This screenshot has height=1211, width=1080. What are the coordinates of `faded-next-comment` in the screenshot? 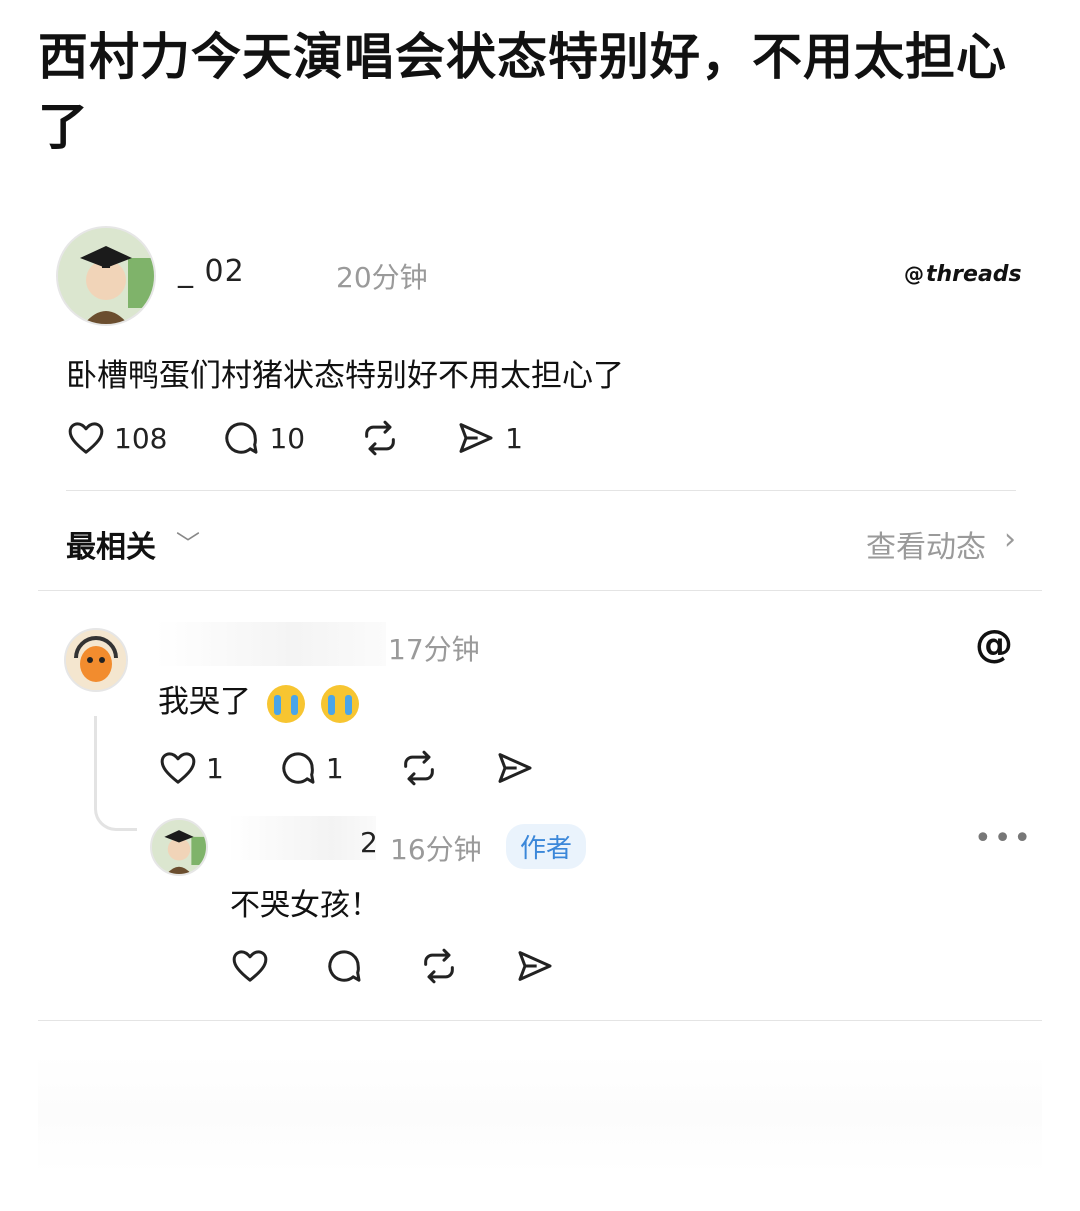 It's located at (540, 1114).